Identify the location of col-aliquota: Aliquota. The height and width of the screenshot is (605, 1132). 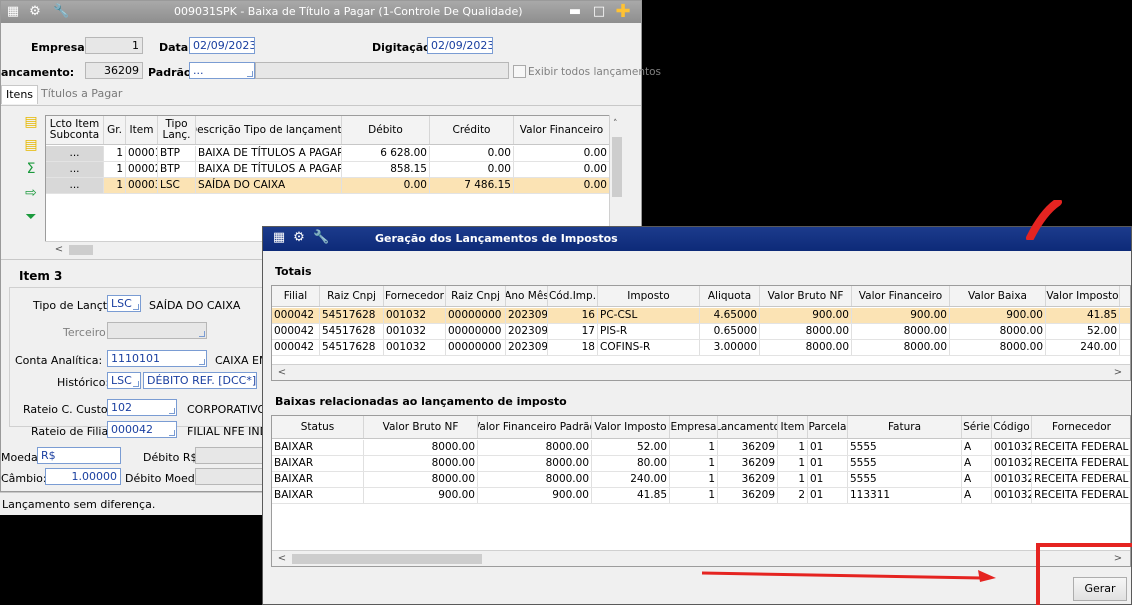
(730, 296).